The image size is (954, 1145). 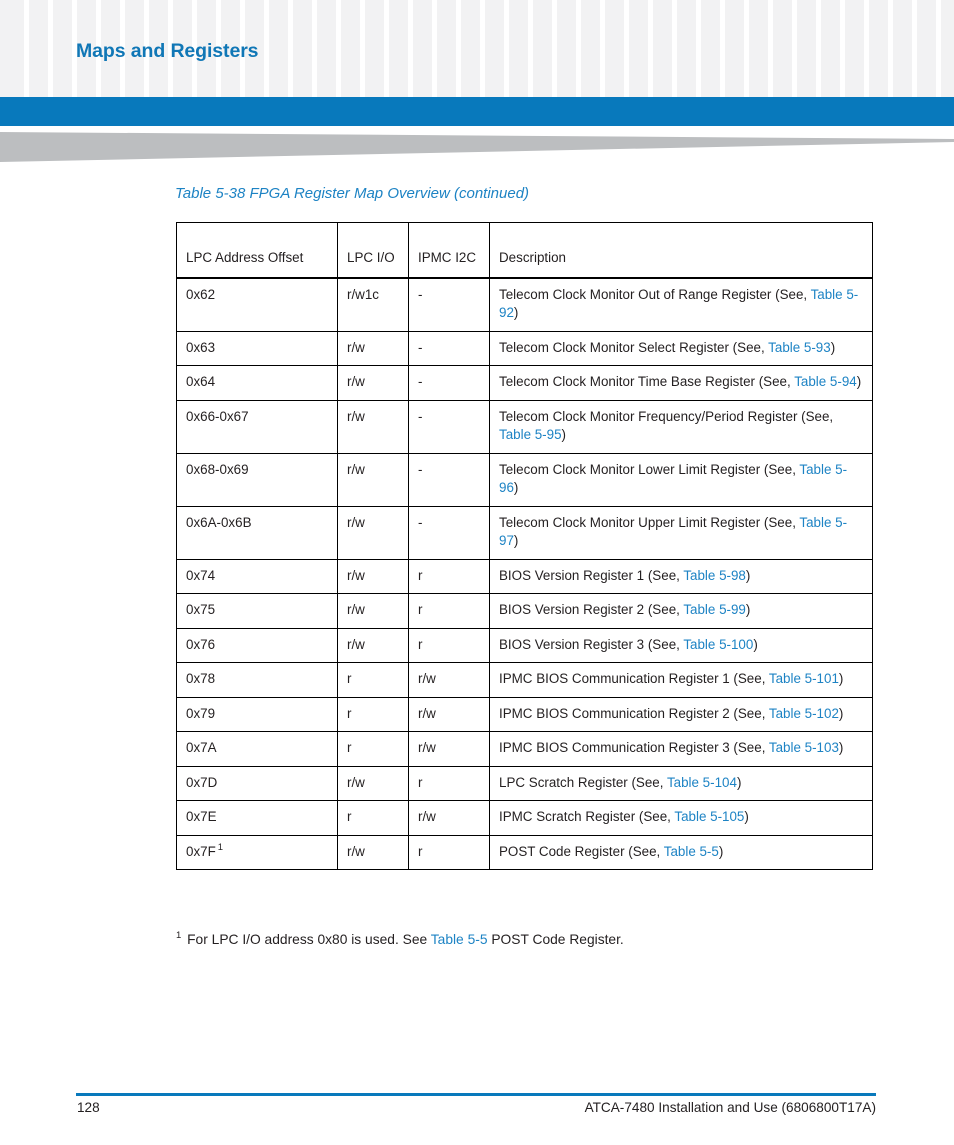 What do you see at coordinates (804, 678) in the screenshot?
I see `description-xref-link: Table 5-101` at bounding box center [804, 678].